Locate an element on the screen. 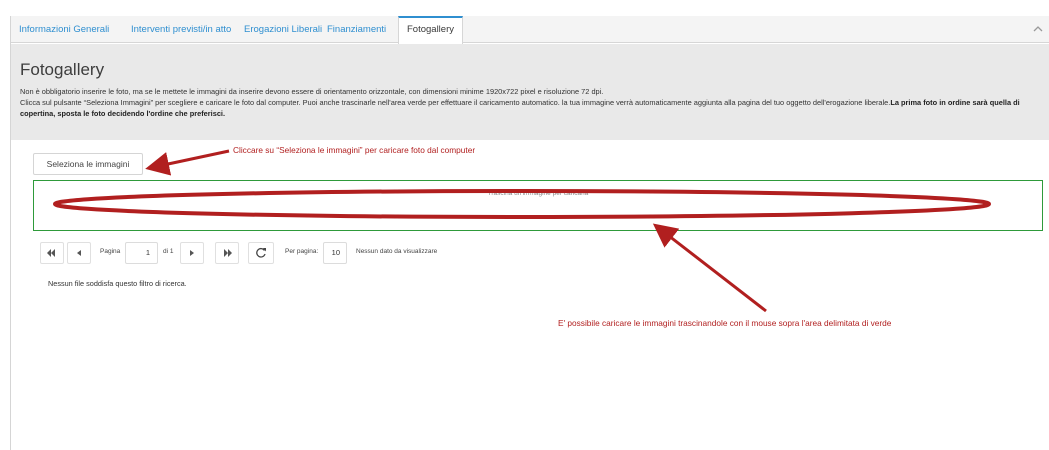 This screenshot has height=450, width=1049. no-data-label: Nessun dato da visualizzare is located at coordinates (397, 251).